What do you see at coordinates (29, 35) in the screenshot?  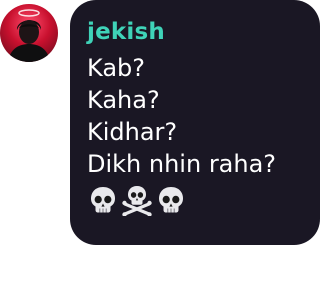 I see `avatar-portrait-icon` at bounding box center [29, 35].